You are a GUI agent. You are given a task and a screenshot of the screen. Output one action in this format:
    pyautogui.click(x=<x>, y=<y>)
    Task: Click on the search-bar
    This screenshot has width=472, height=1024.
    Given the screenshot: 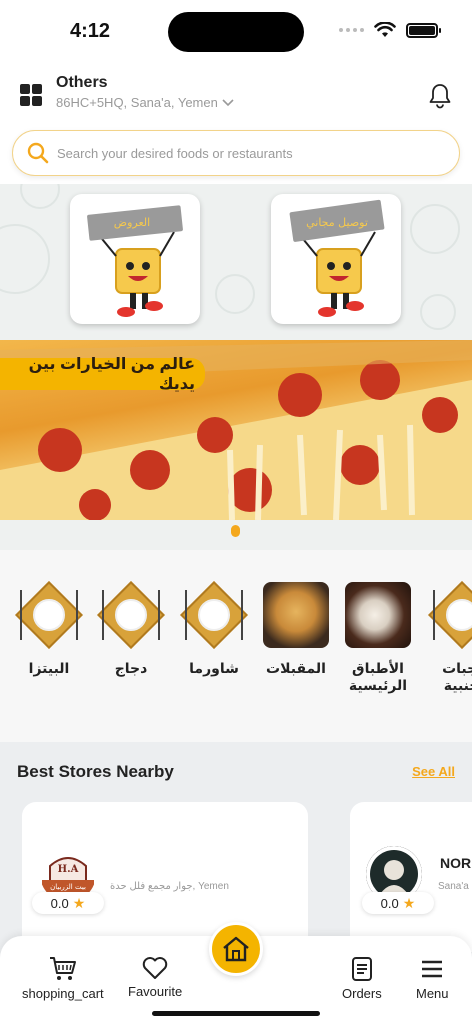 What is the action you would take?
    pyautogui.click(x=236, y=153)
    